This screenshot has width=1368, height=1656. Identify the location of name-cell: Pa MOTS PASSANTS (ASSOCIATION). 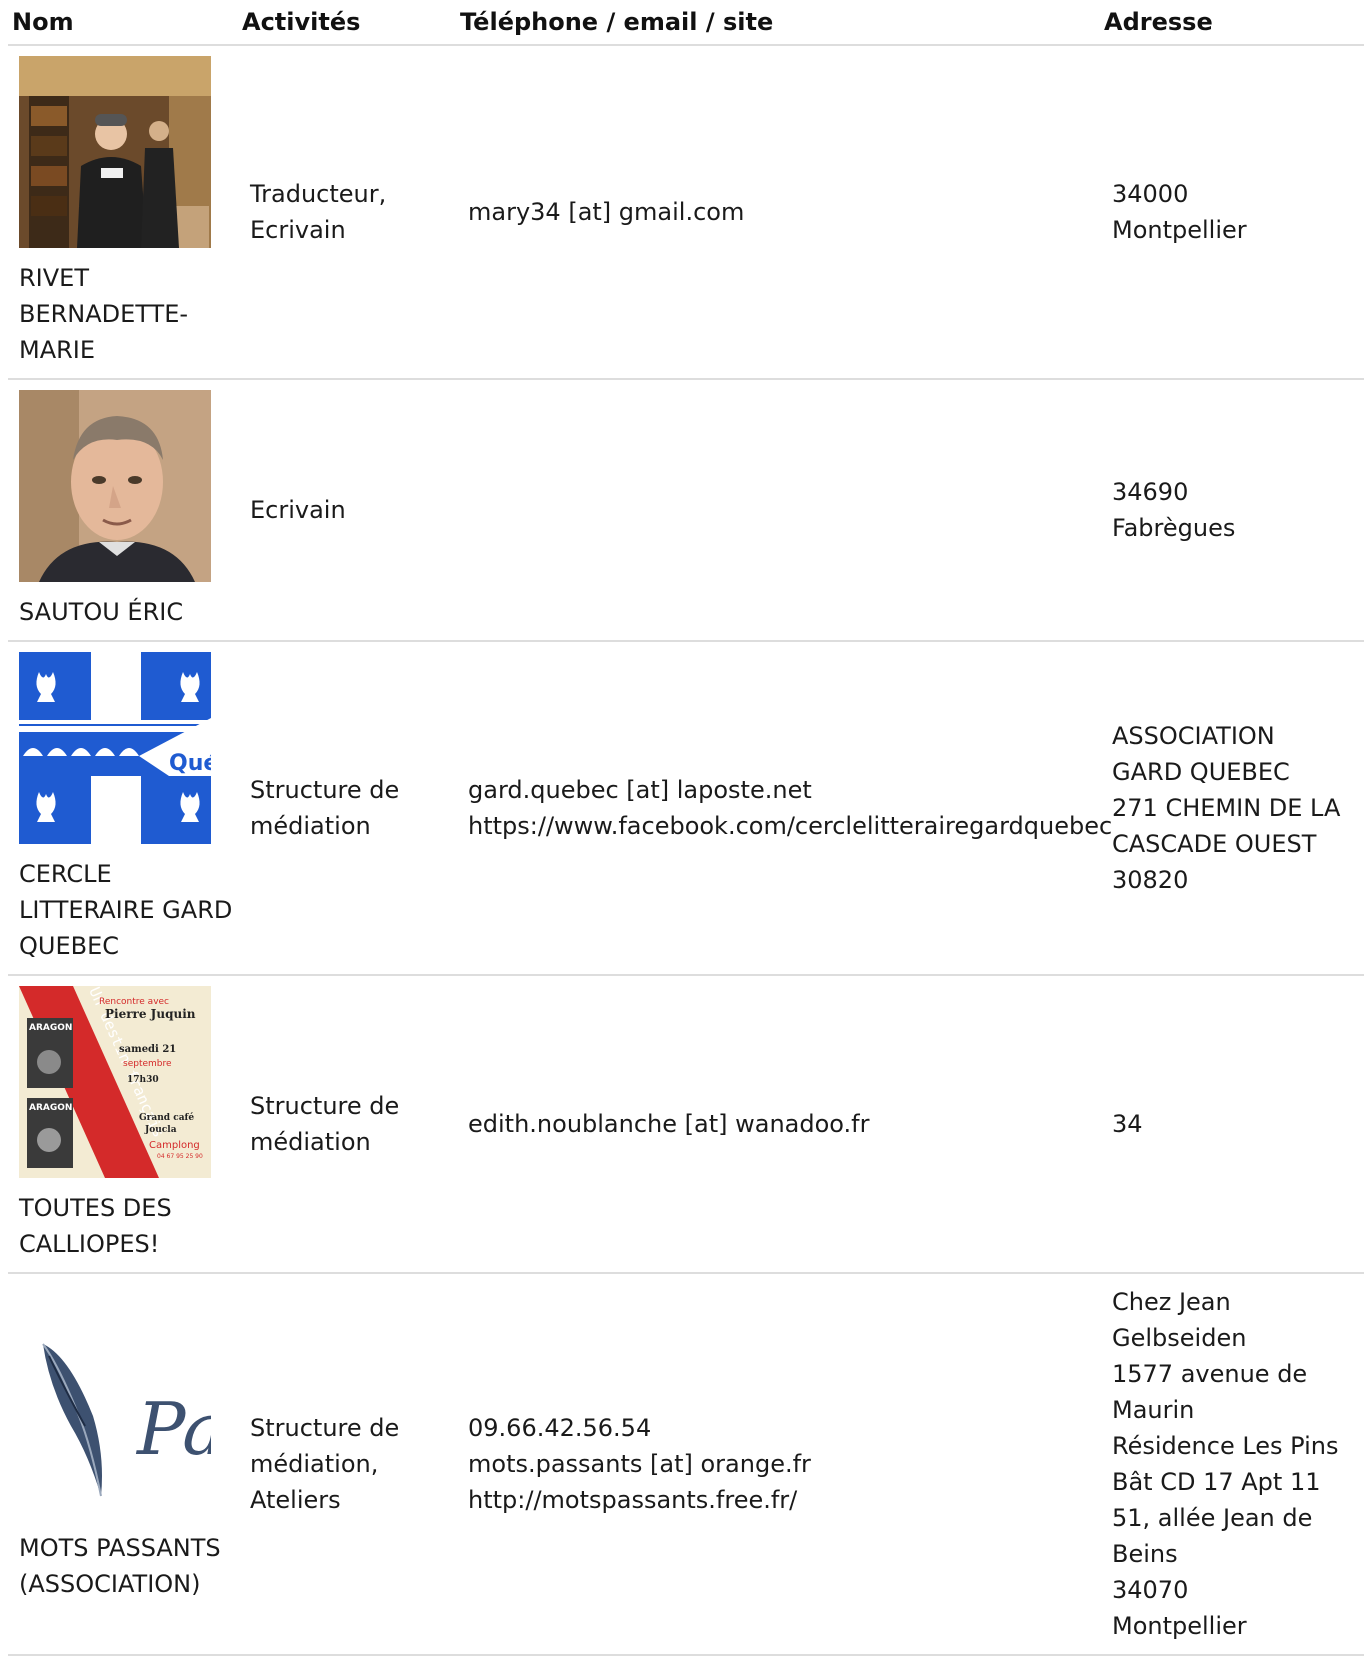
(123, 1464).